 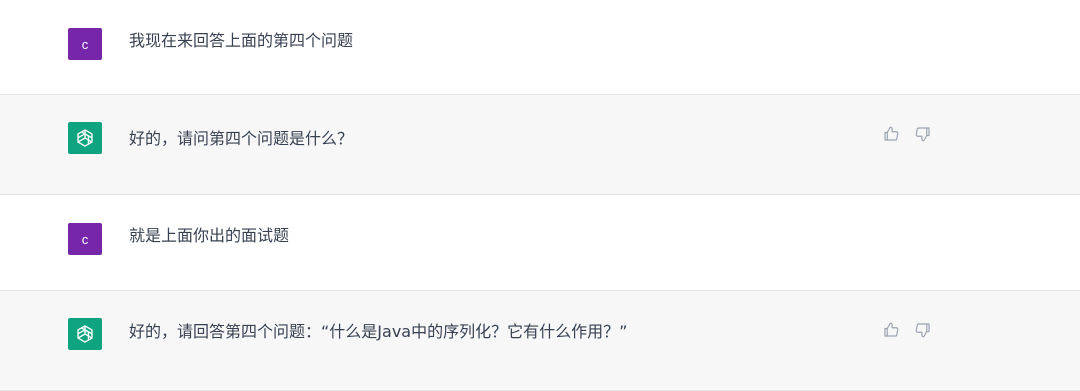 I want to click on message-text: 好的，请问第四个问题是什么？, so click(x=241, y=138).